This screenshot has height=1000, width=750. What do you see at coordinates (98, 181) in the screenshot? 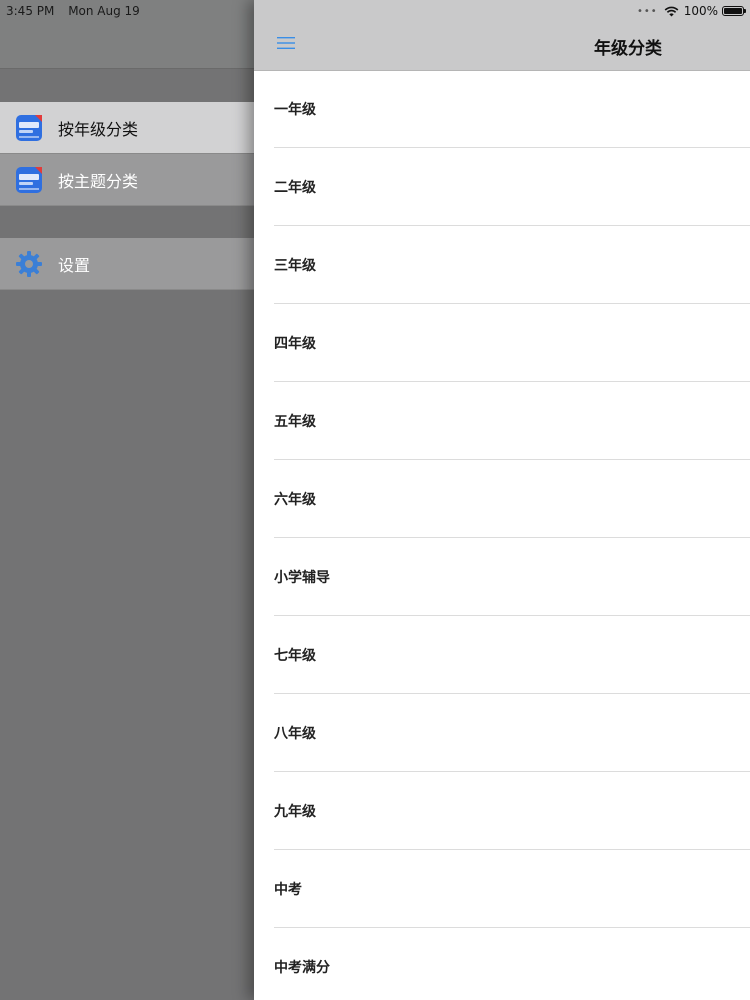
I see `menu-item-label: 按主题分类` at bounding box center [98, 181].